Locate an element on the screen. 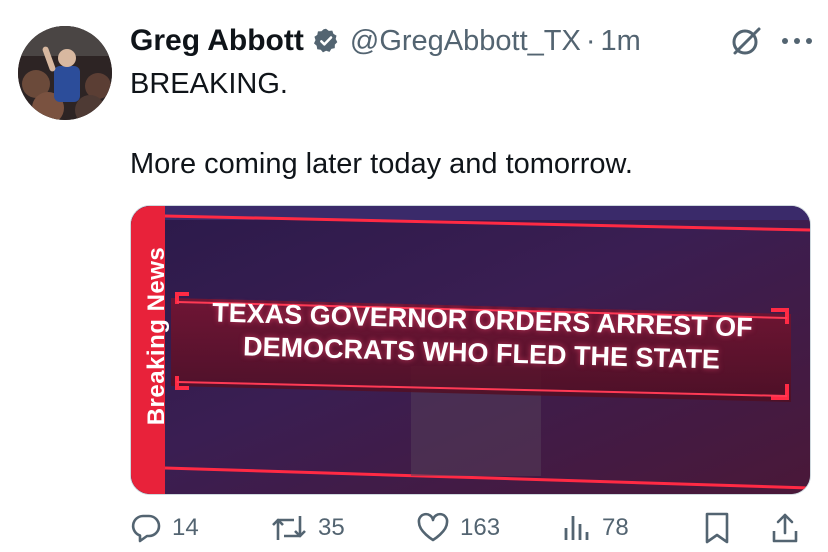 The height and width of the screenshot is (552, 828). heart-icon is located at coordinates (433, 527).